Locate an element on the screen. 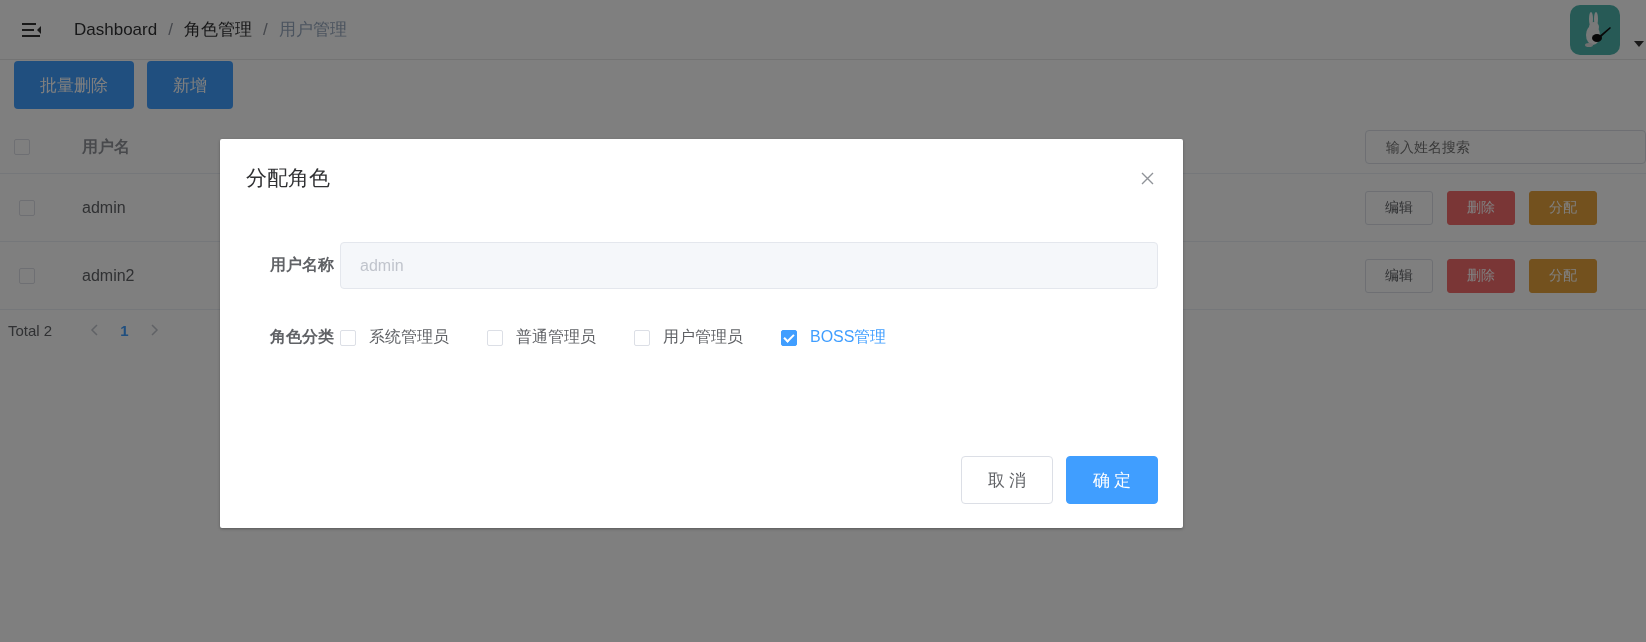 This screenshot has height=642, width=1646. close-icon is located at coordinates (1147, 178).